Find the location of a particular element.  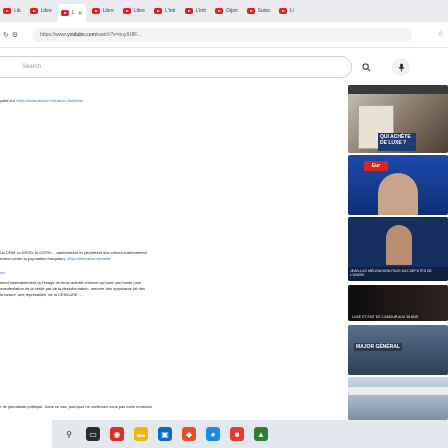

tab-label: Suiss is located at coordinates (263, 11).